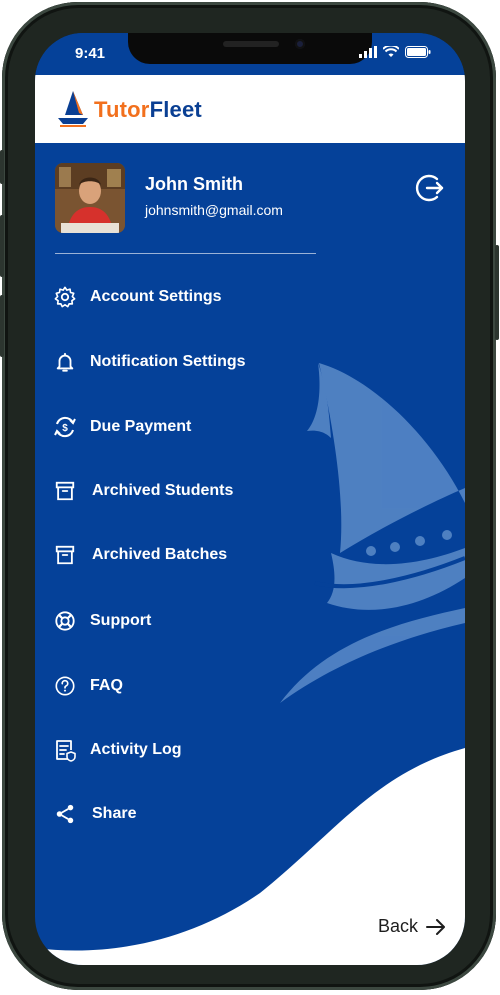 The height and width of the screenshot is (995, 500). What do you see at coordinates (250, 48) in the screenshot?
I see `notch` at bounding box center [250, 48].